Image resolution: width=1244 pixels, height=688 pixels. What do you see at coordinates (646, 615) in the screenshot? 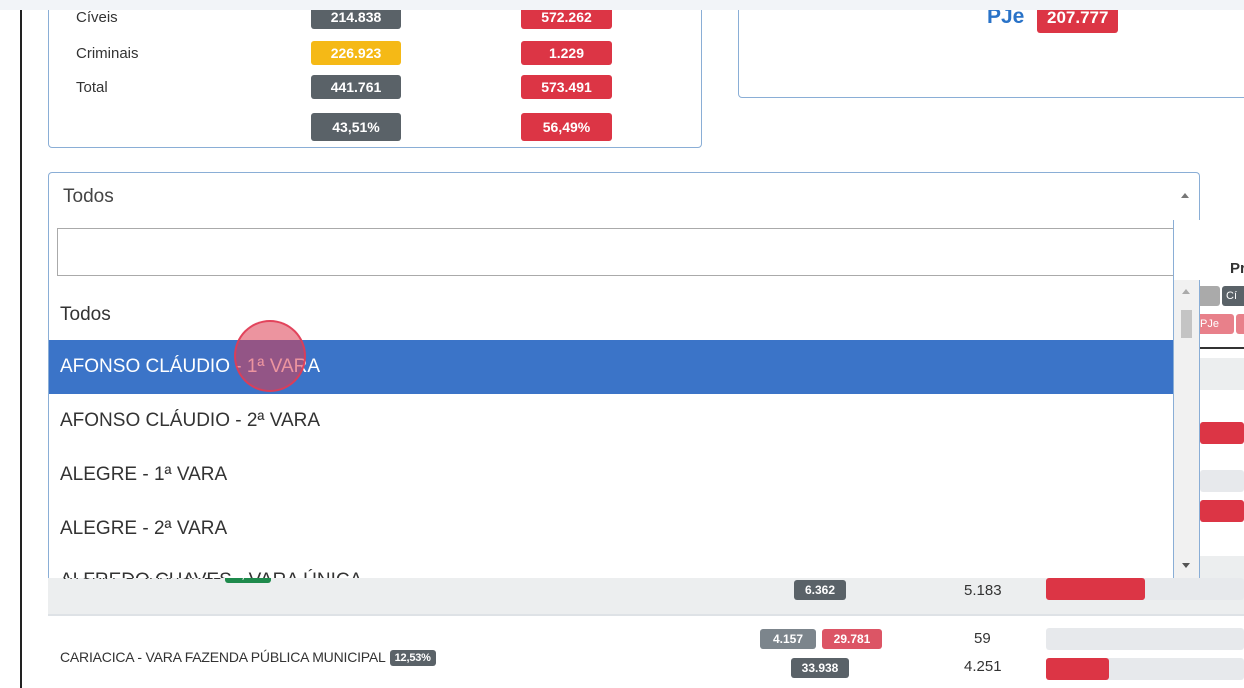
I see `row-divider` at bounding box center [646, 615].